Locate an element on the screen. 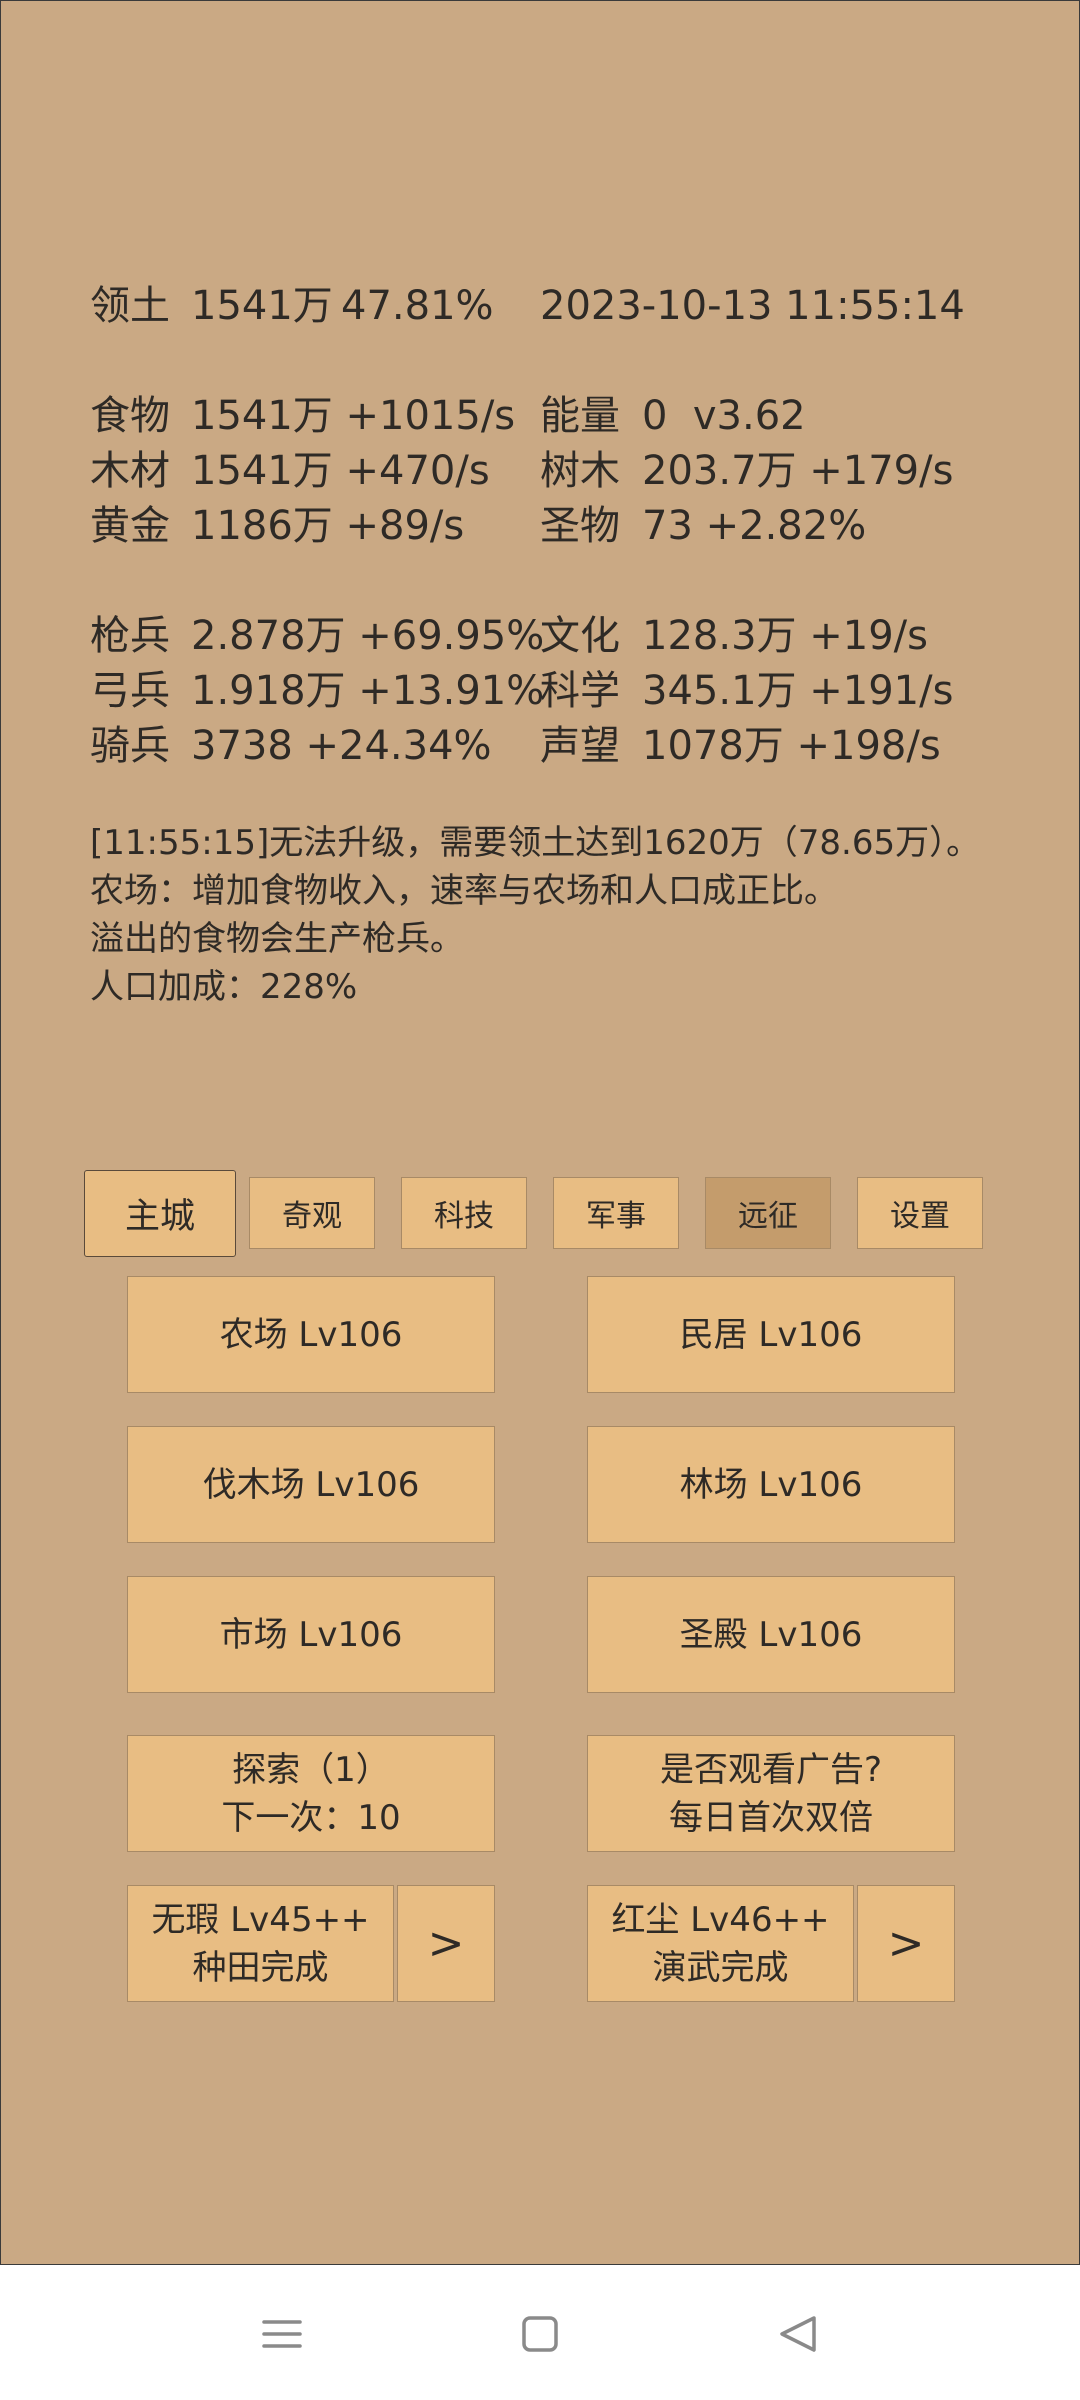 This screenshot has width=1080, height=2400. explore-button-line2: 下一次：10 is located at coordinates (311, 1817).